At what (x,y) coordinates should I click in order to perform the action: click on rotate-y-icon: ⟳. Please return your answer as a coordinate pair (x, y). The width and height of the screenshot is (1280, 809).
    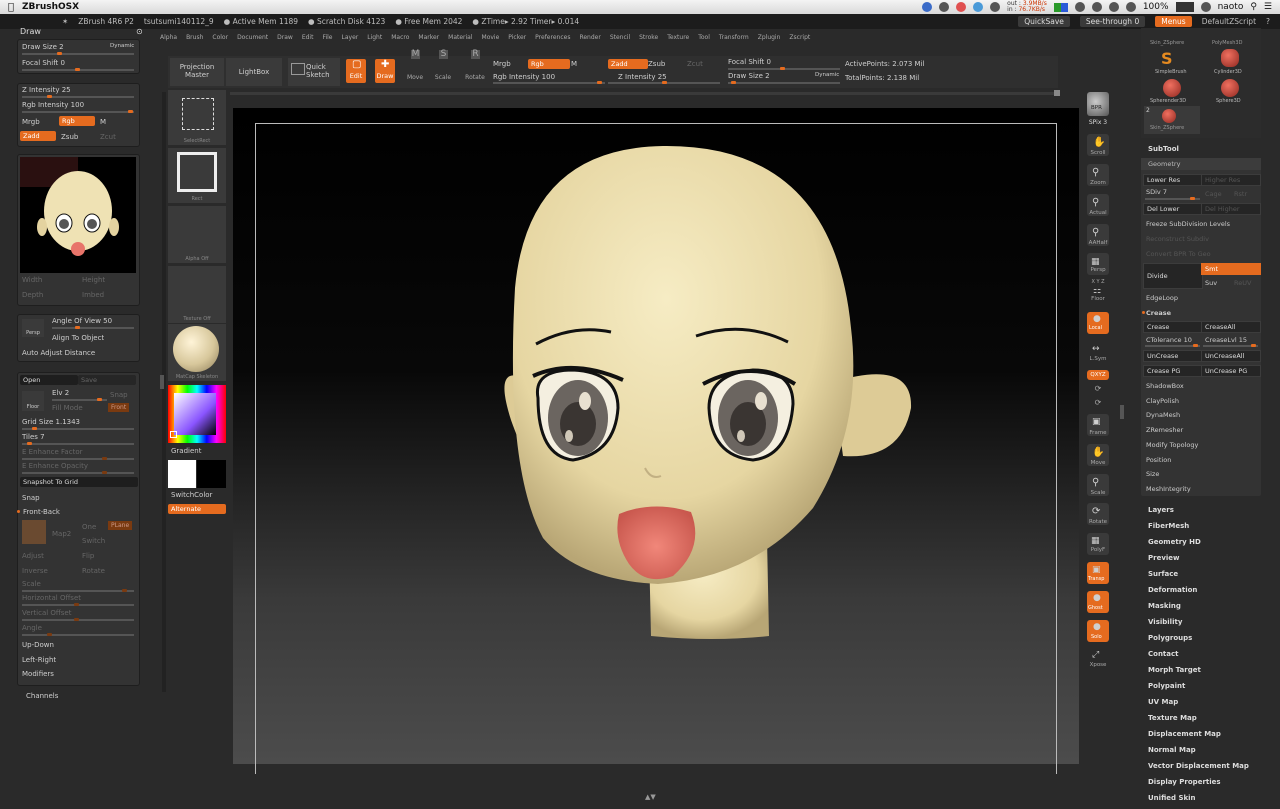
    Looking at the image, I should click on (1098, 402).